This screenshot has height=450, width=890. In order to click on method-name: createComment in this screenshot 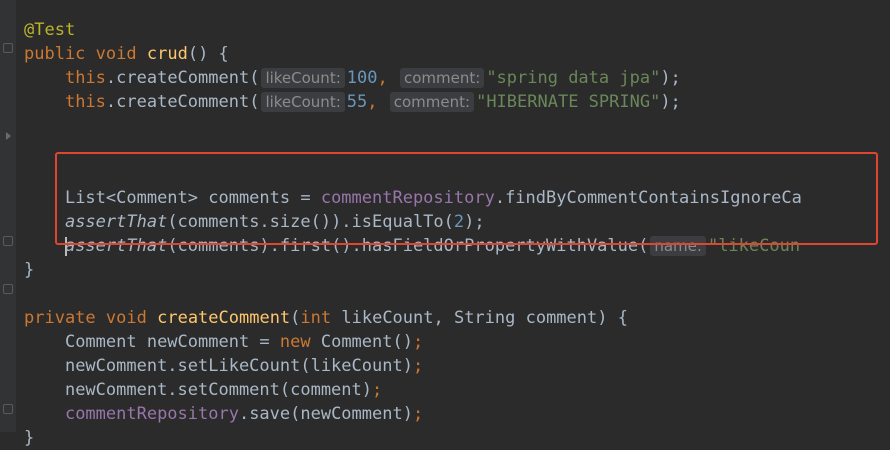, I will do `click(224, 318)`.